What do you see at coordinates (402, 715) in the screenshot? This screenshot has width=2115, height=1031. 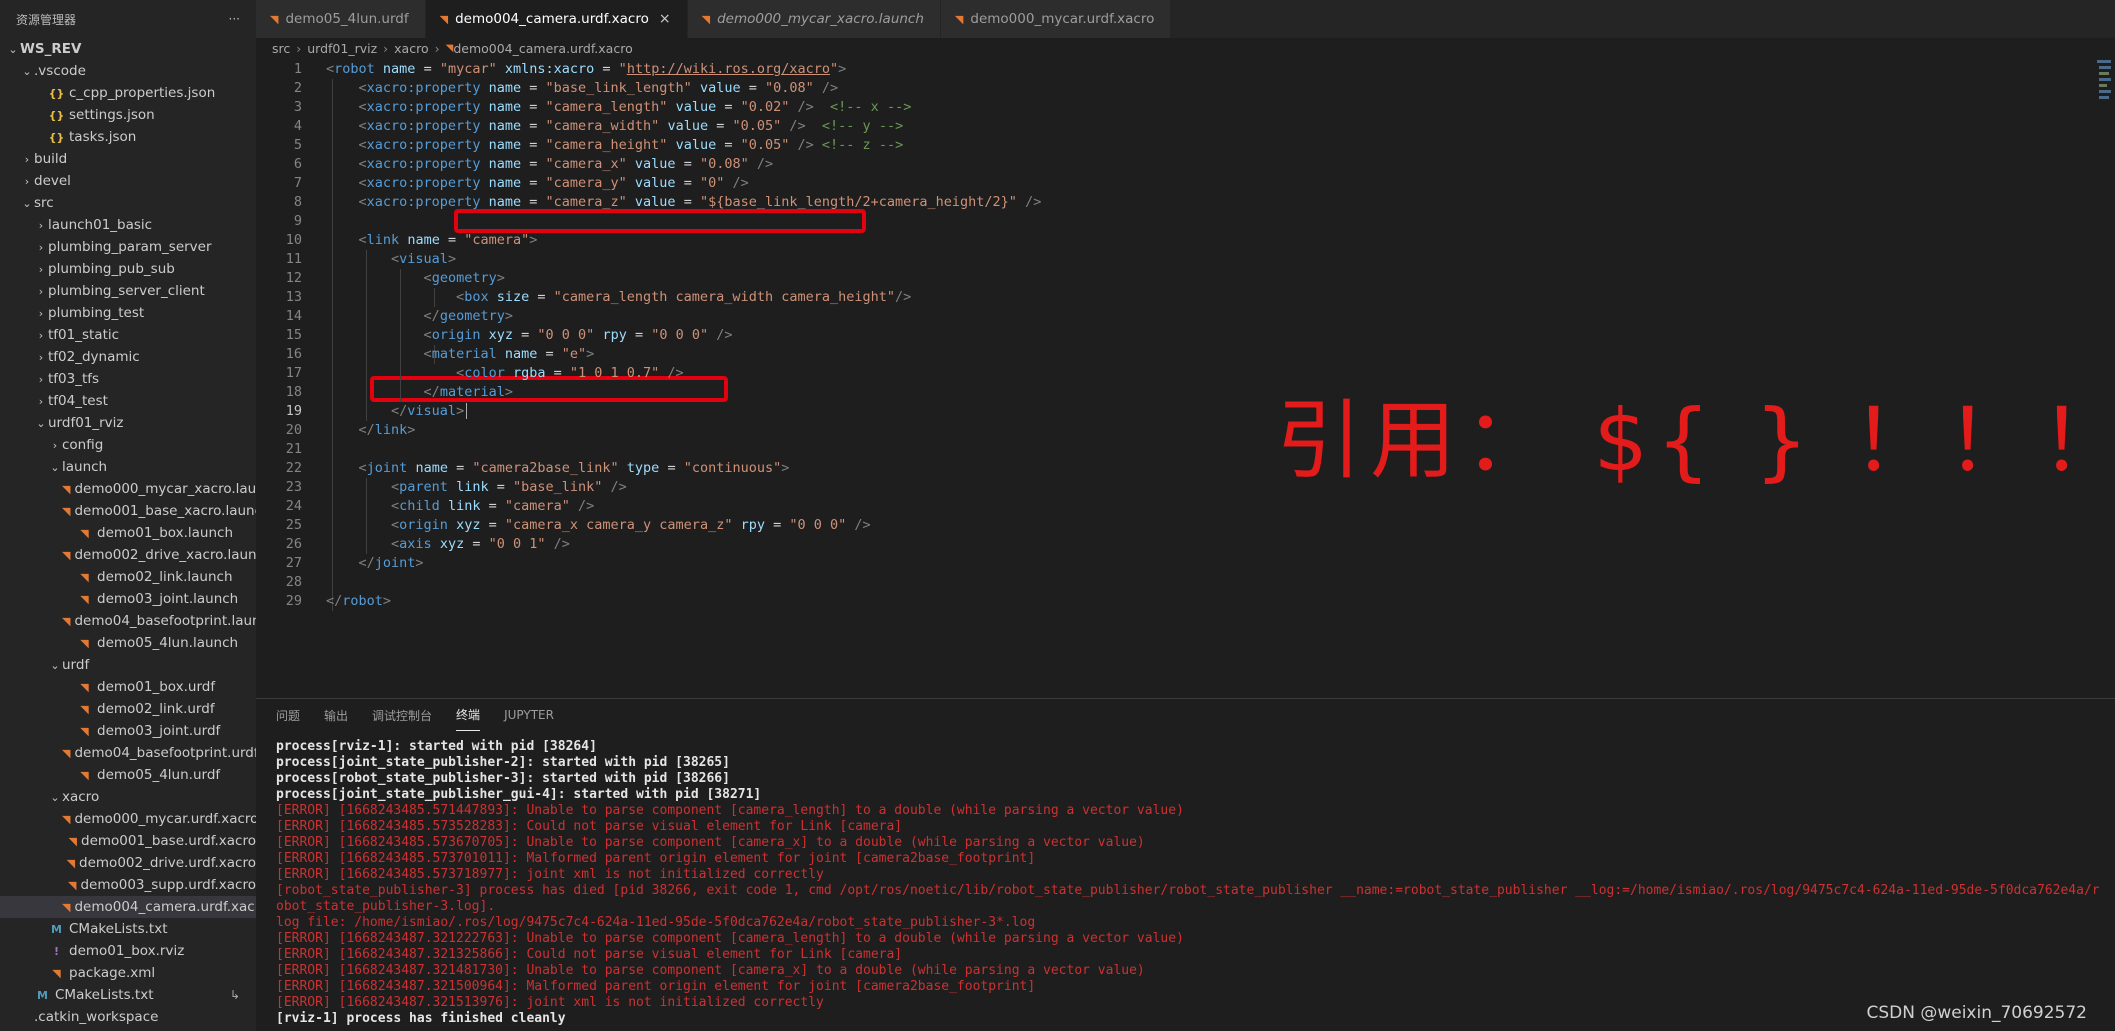 I see `panel-tab: 调试控制台` at bounding box center [402, 715].